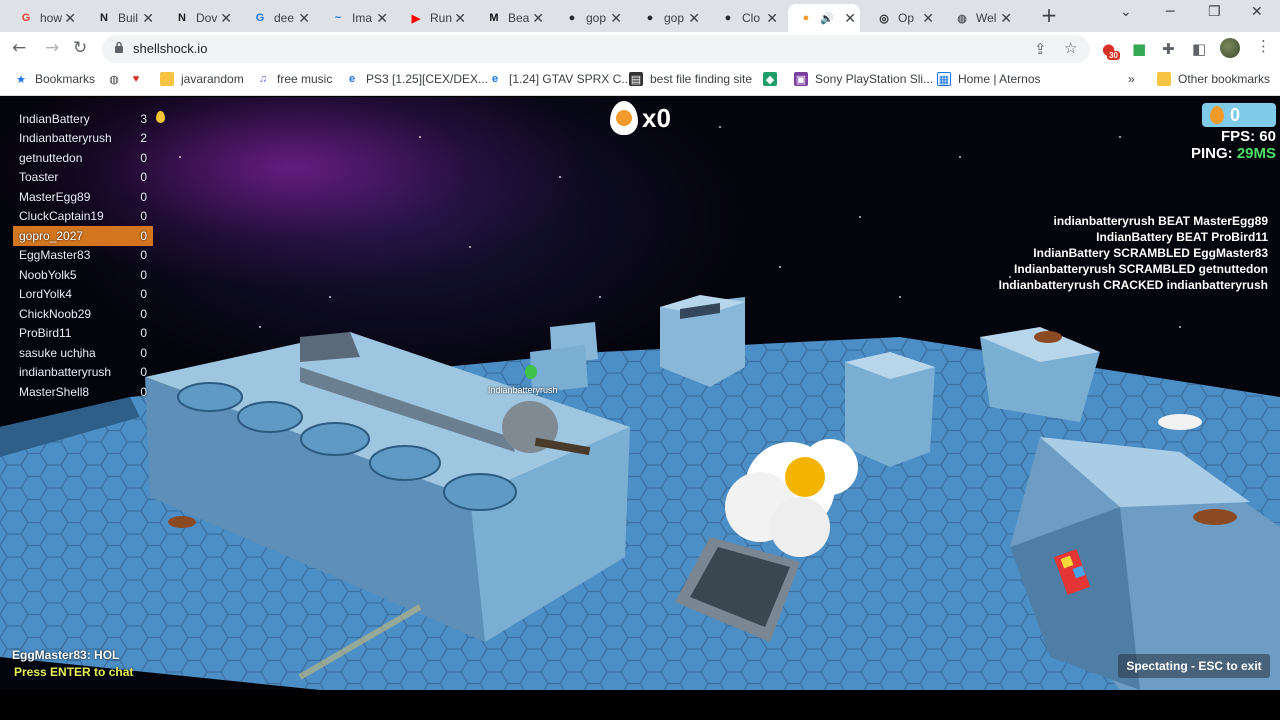 Image resolution: width=1280 pixels, height=720 pixels. I want to click on player-score: 2, so click(143, 138).